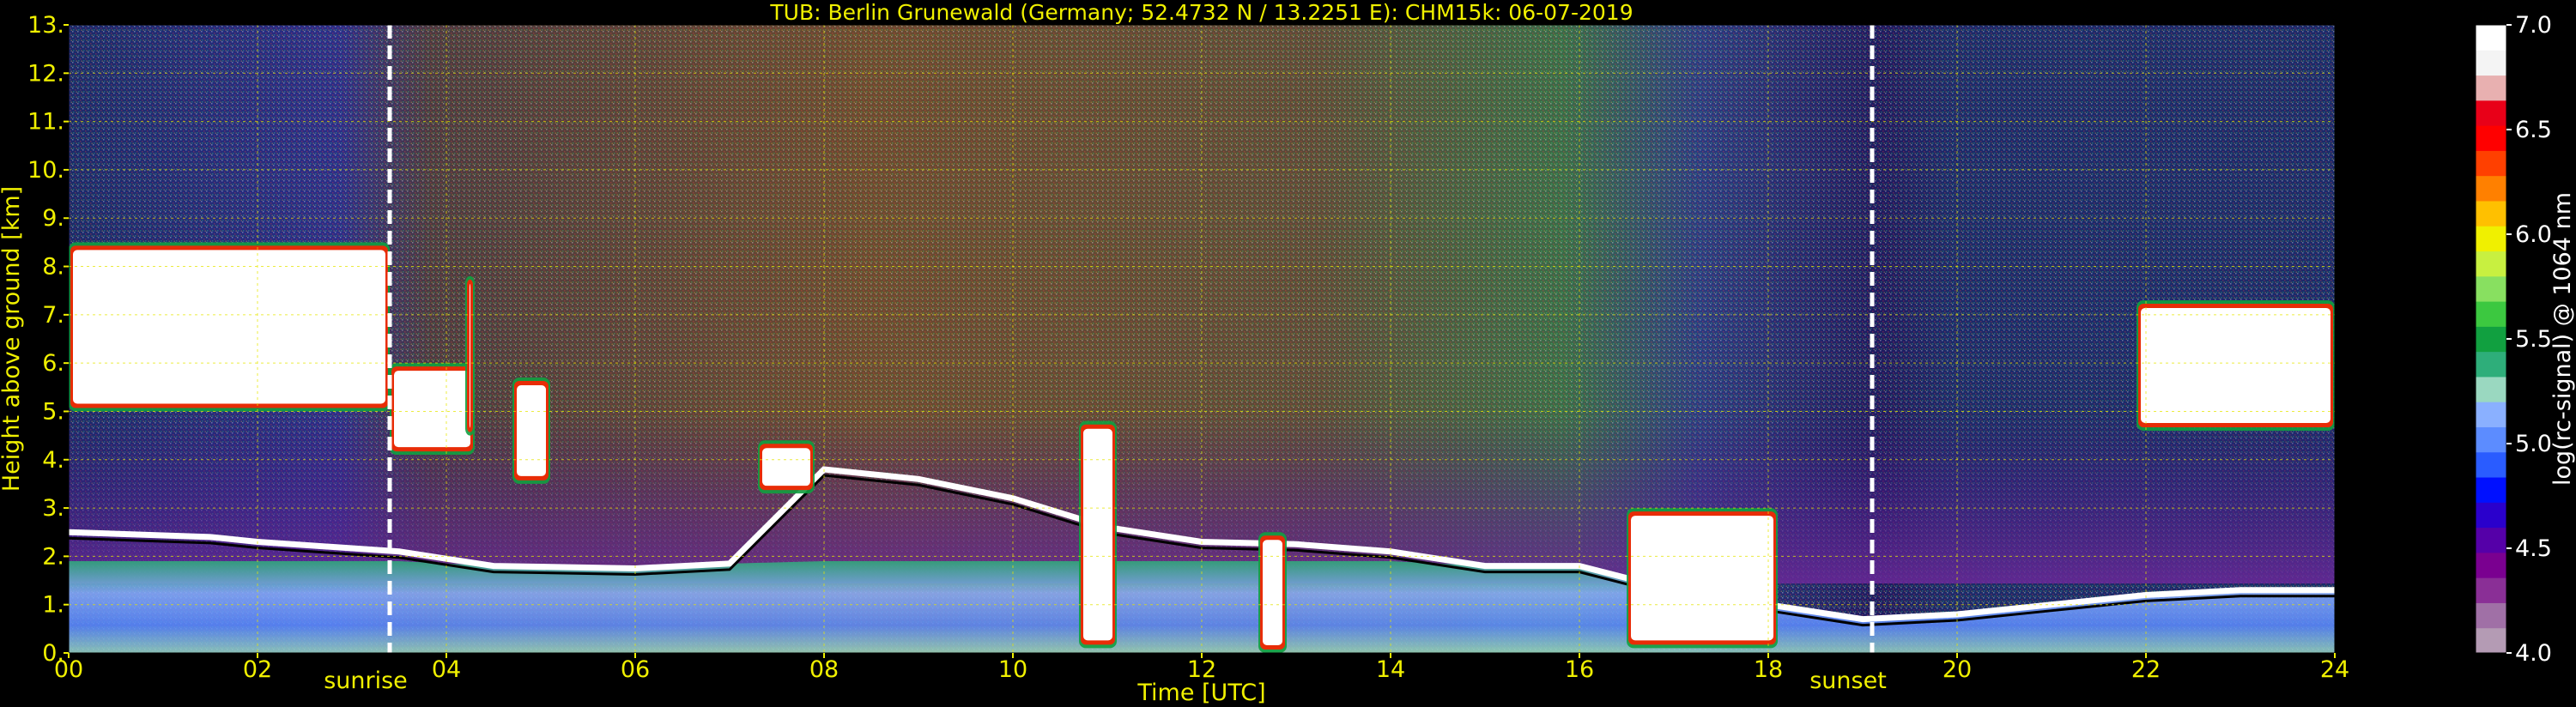 This screenshot has width=2576, height=707. I want to click on x-tick-label: 20, so click(1957, 670).